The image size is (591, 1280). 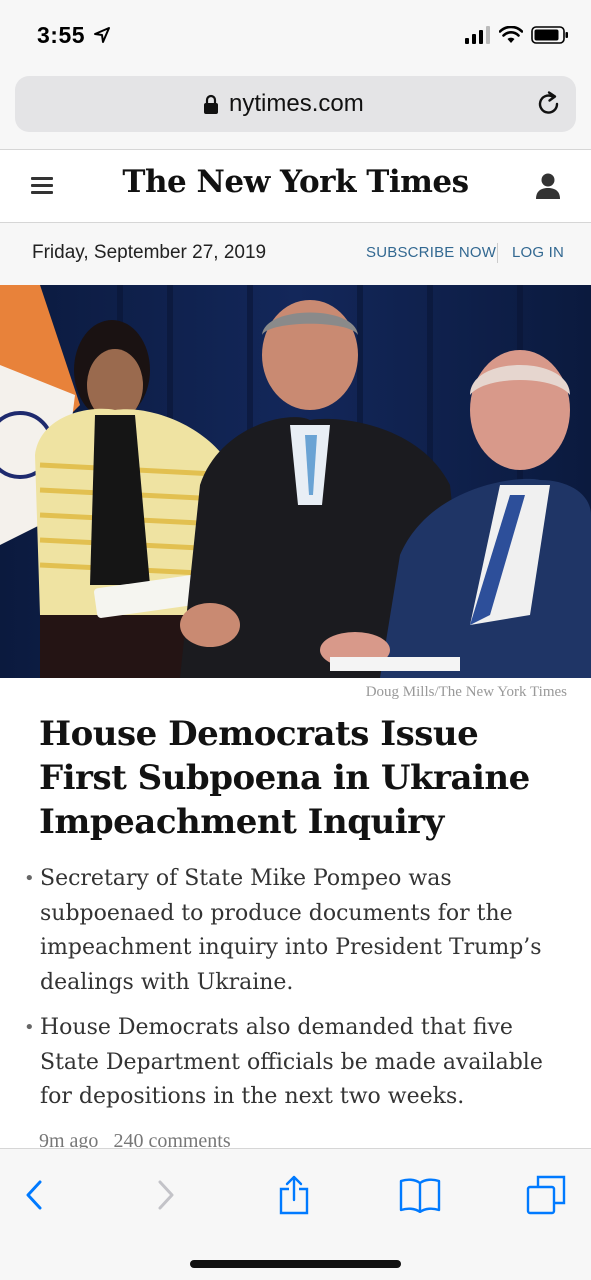 I want to click on status-icons, so click(x=517, y=35).